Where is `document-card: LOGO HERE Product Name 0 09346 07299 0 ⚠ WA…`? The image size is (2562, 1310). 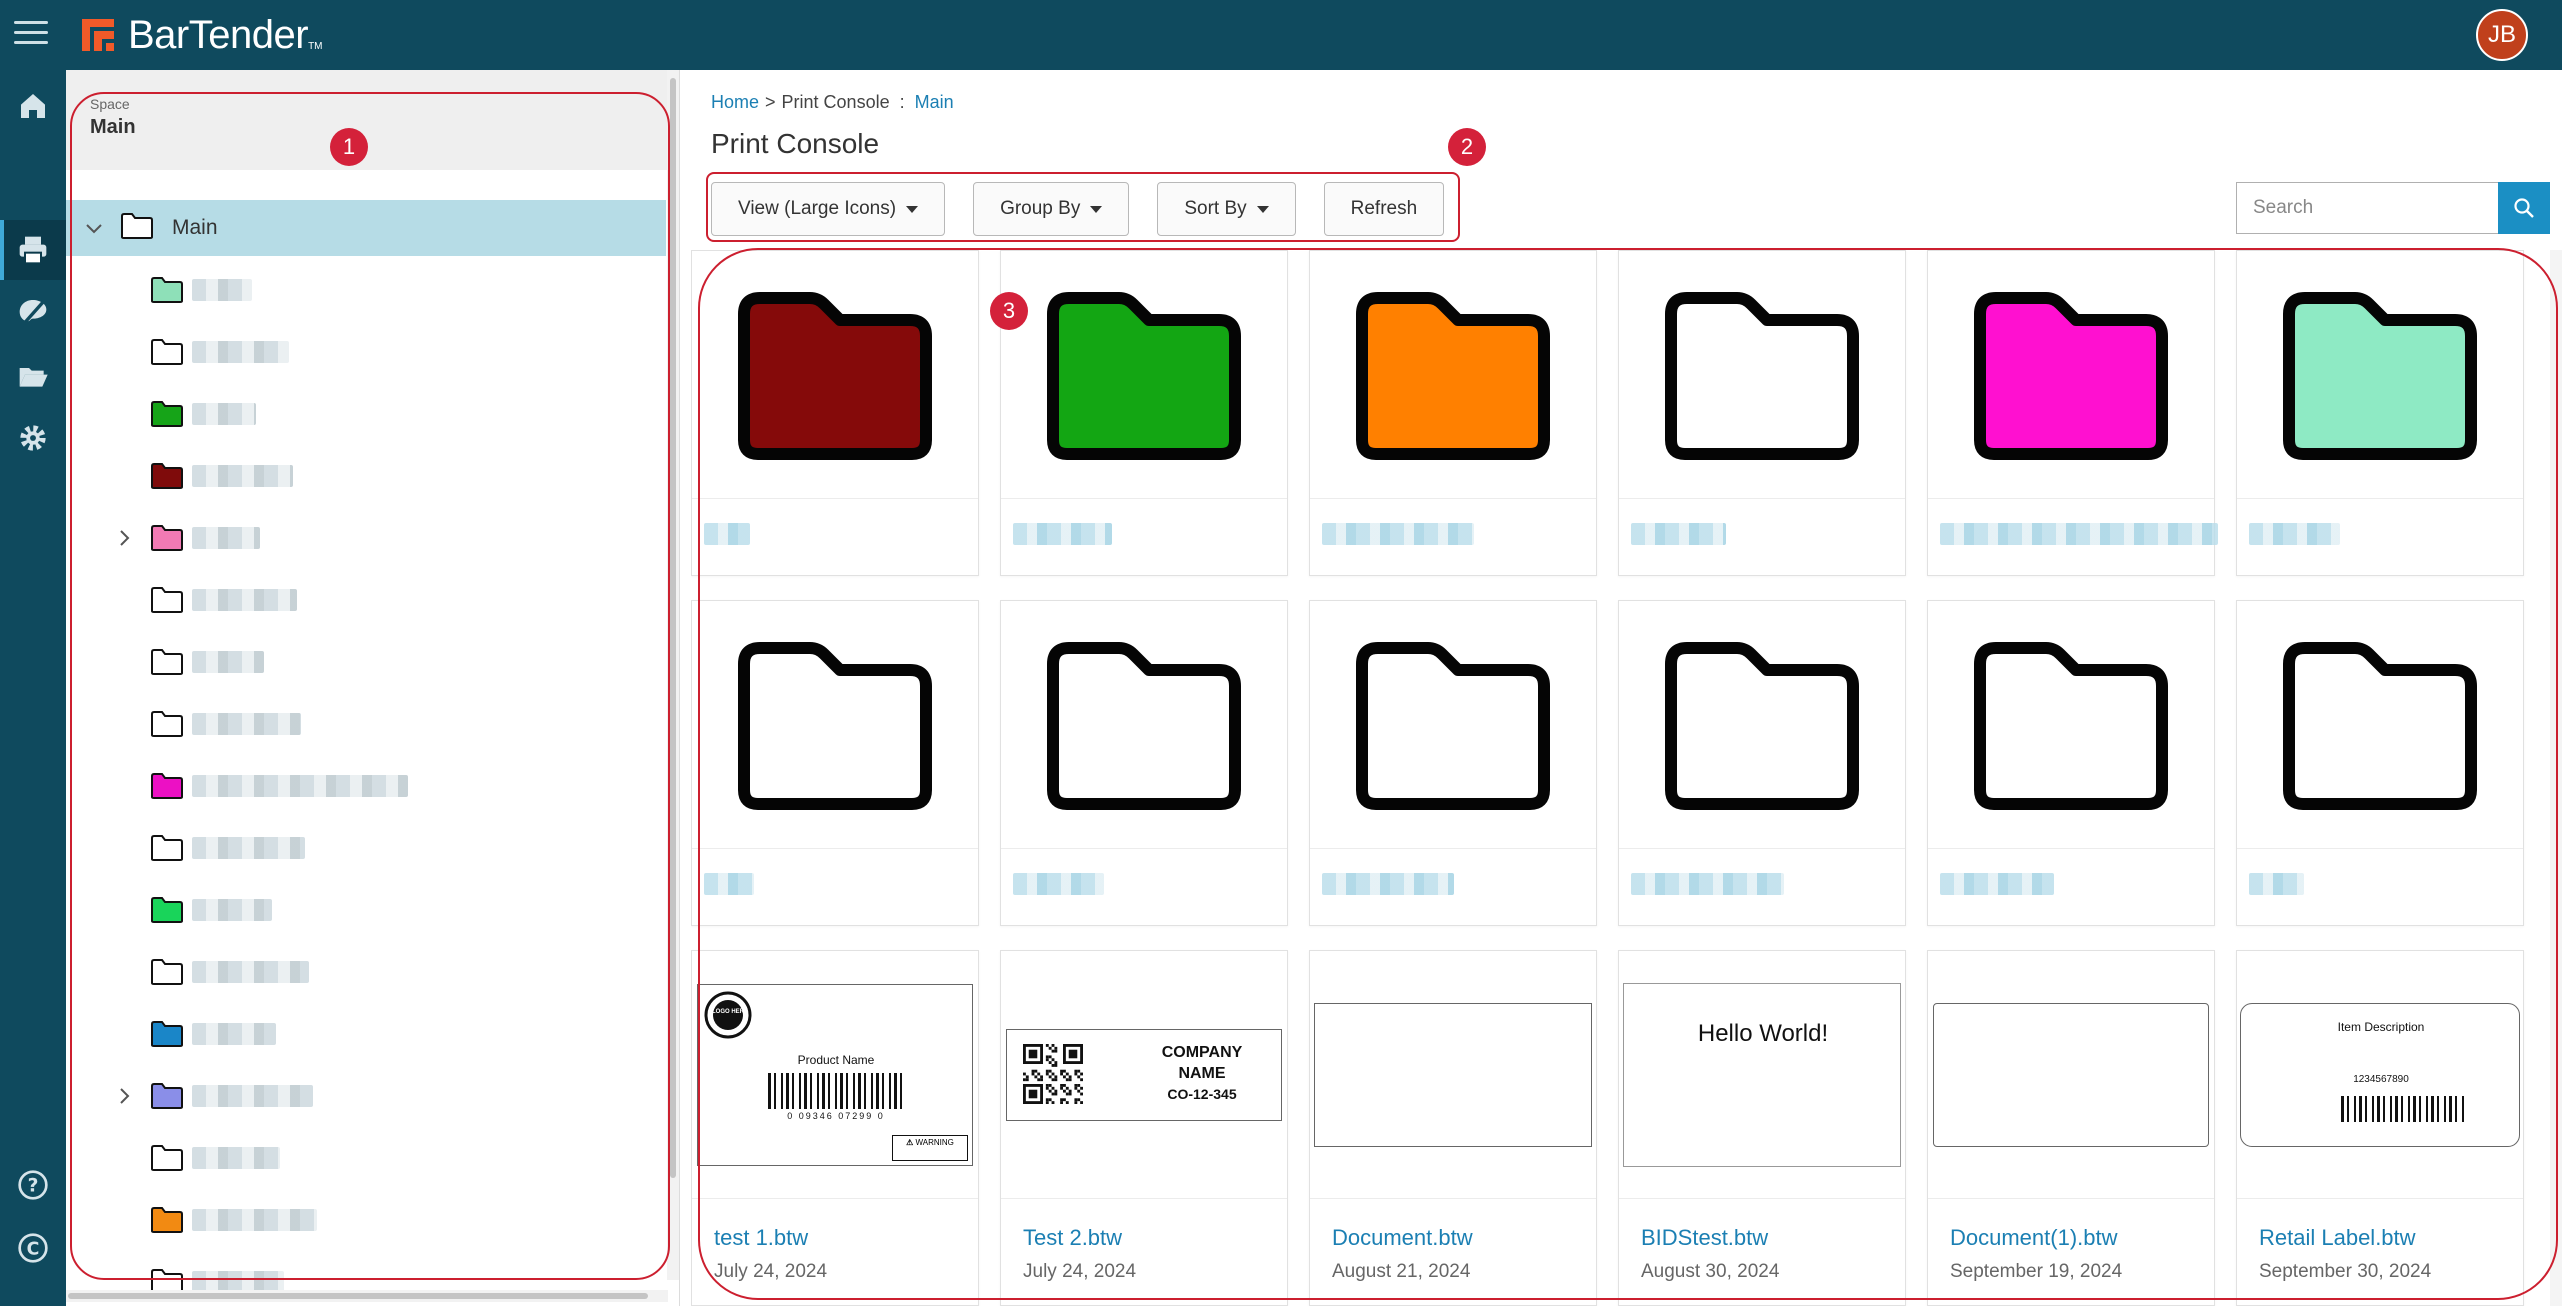 document-card: LOGO HERE Product Name 0 09346 07299 0 ⚠ WA… is located at coordinates (835, 1128).